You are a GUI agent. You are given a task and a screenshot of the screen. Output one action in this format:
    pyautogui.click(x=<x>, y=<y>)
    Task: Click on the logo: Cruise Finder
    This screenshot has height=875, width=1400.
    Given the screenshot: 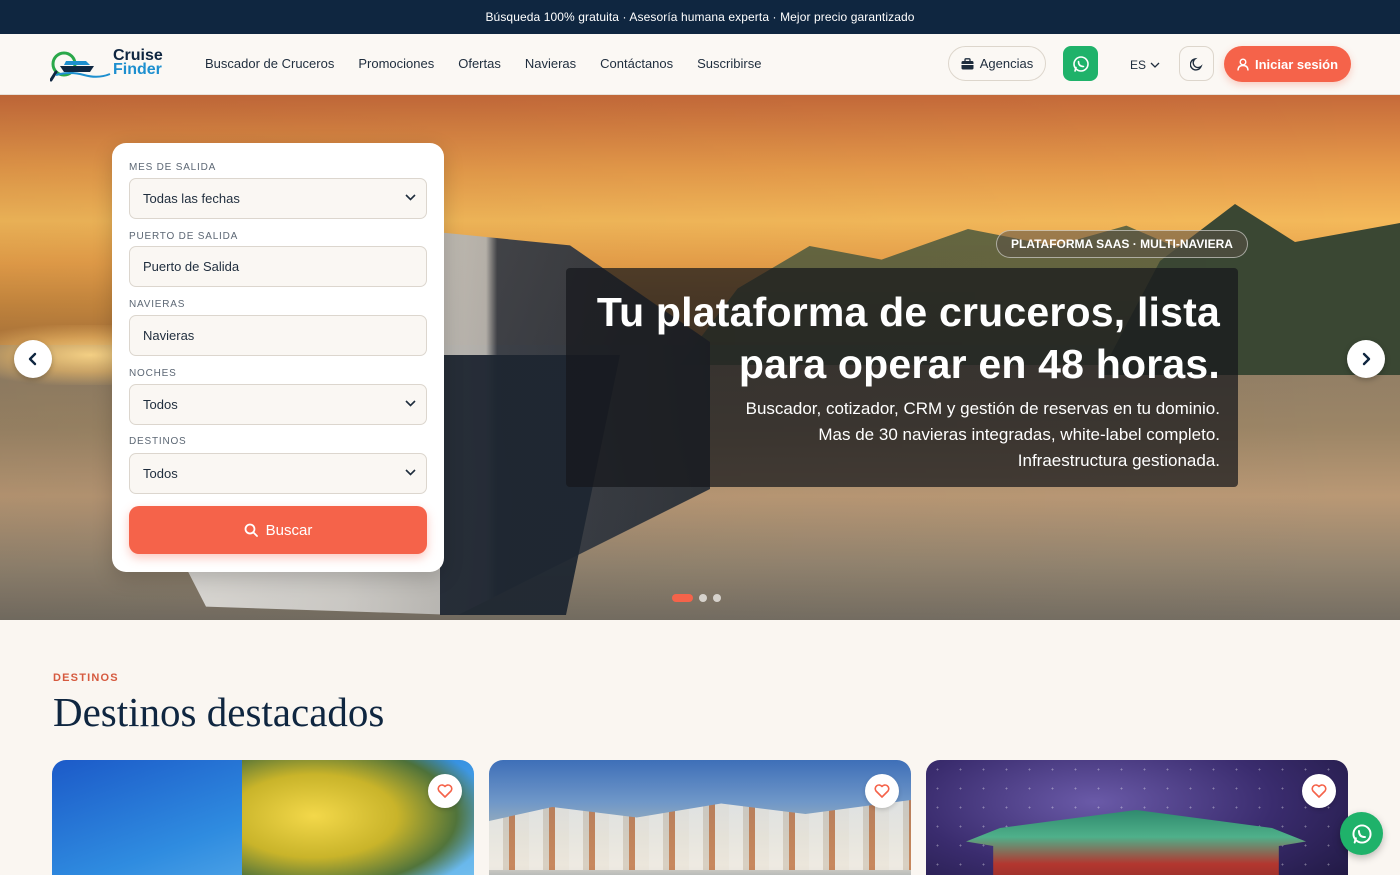 What is the action you would take?
    pyautogui.click(x=110, y=64)
    